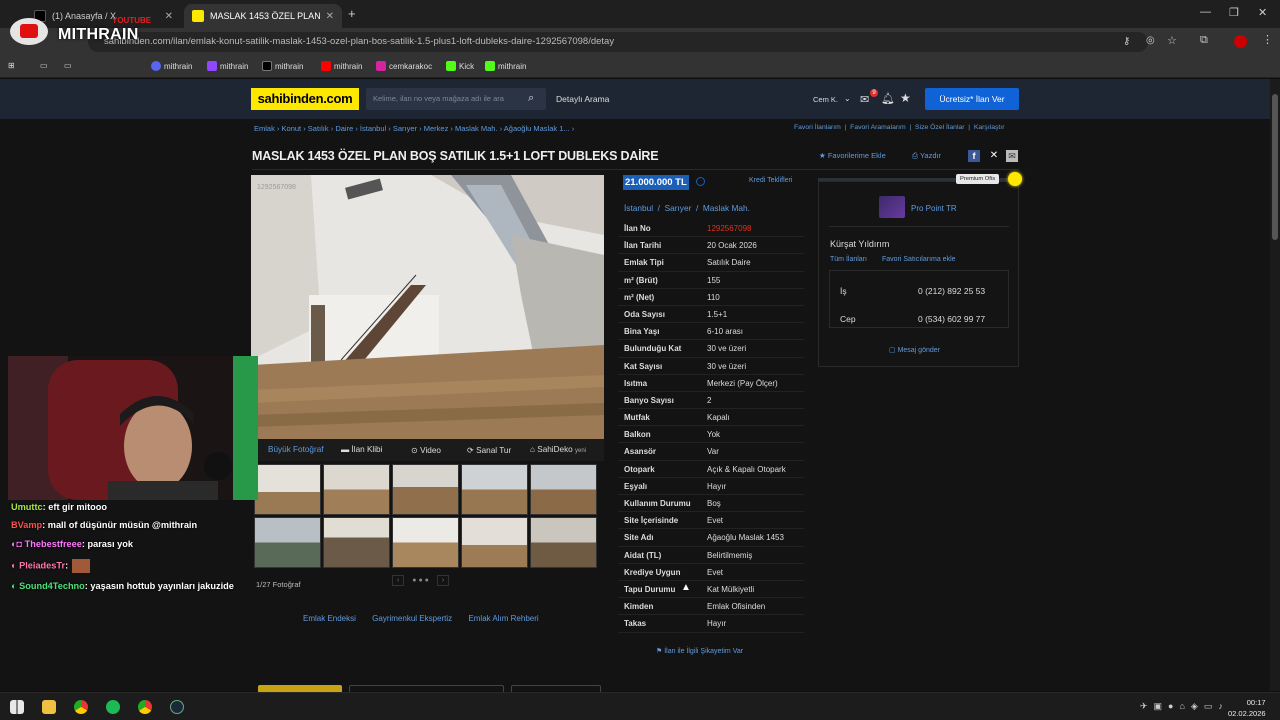 This screenshot has width=1280, height=720. I want to click on breadcrumb-item: Emlak, so click(264, 128).